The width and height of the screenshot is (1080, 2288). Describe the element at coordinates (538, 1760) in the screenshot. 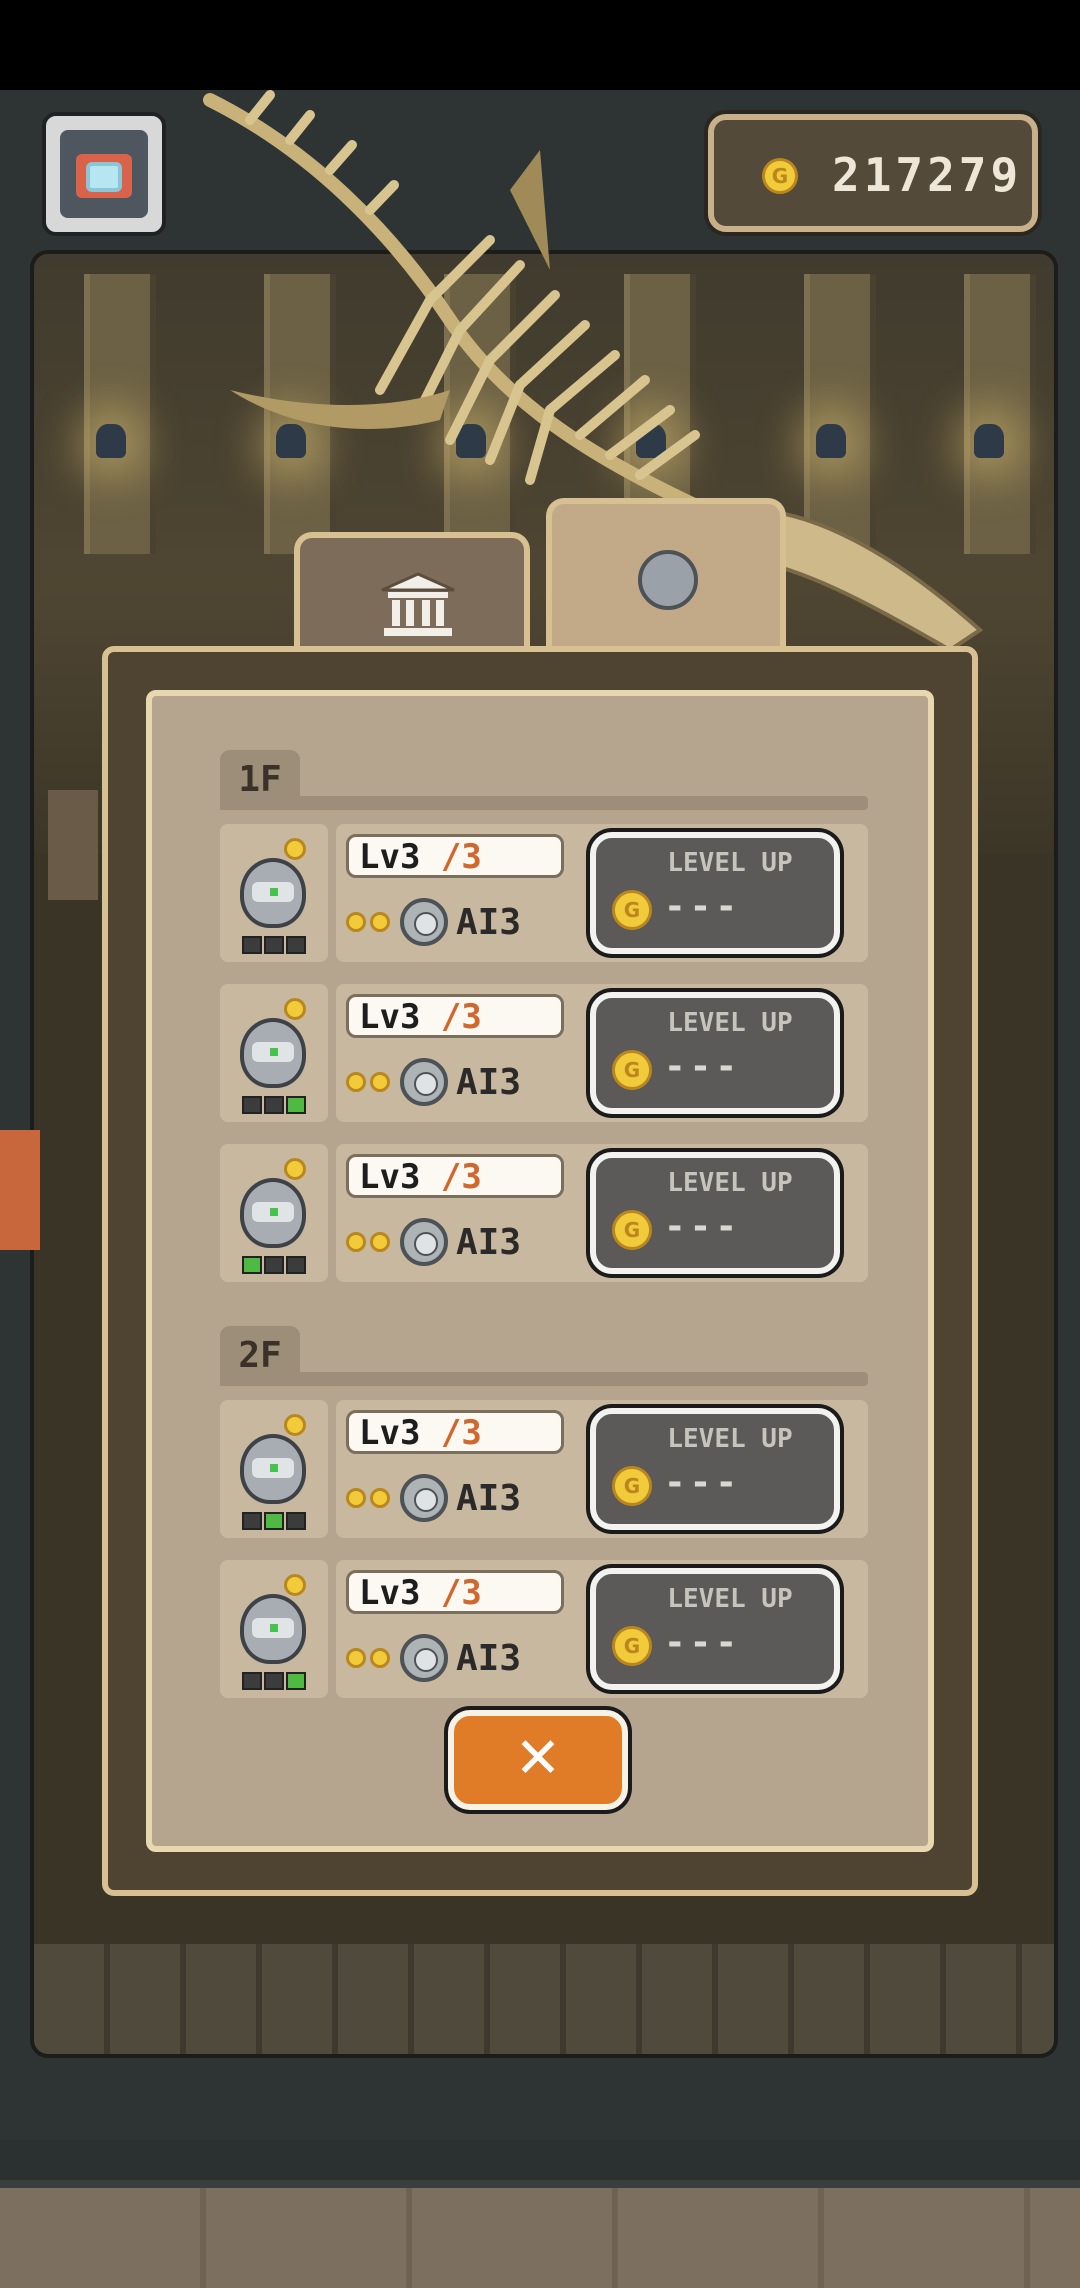

I see `close-button: ✕` at that location.